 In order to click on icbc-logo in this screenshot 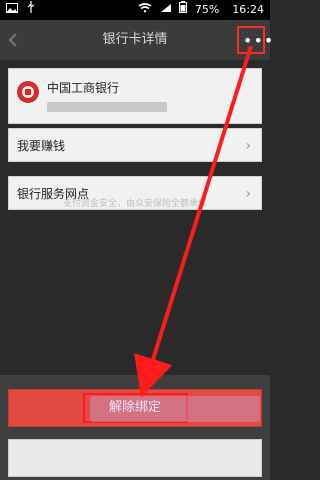, I will do `click(28, 92)`.